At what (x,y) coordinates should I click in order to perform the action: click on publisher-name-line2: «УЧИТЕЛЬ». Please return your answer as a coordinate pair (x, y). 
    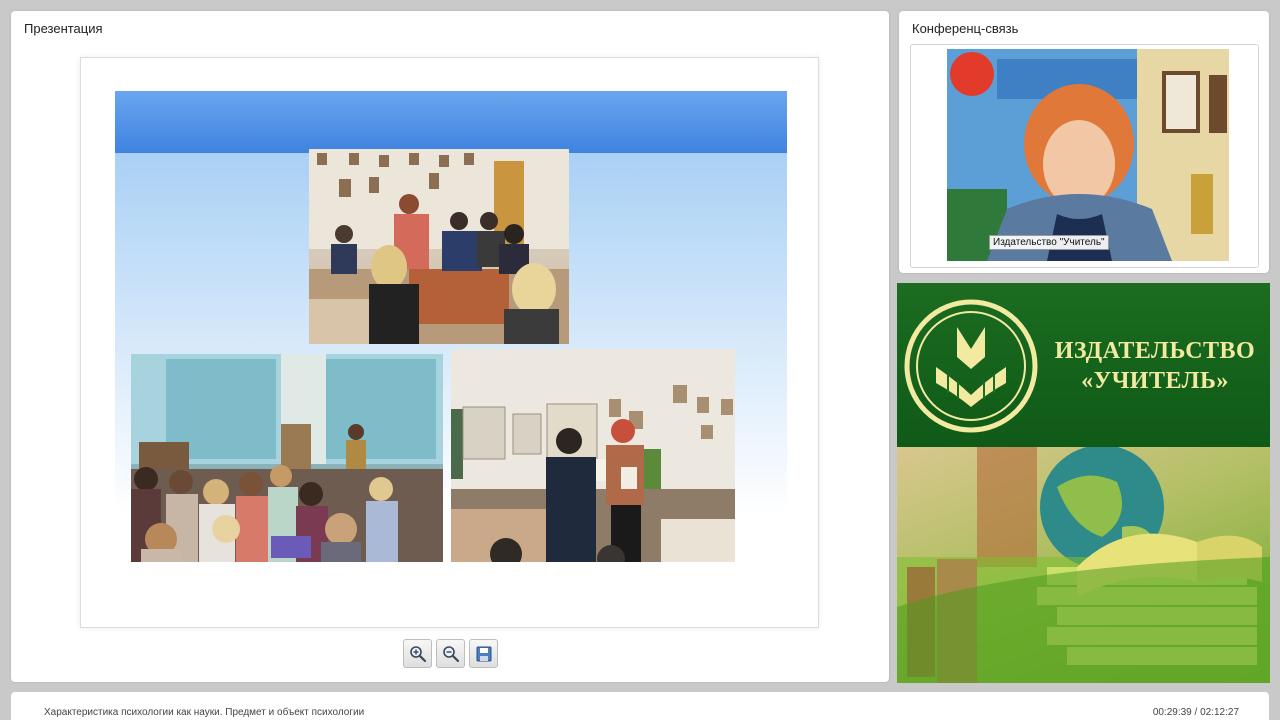
    Looking at the image, I should click on (1155, 381).